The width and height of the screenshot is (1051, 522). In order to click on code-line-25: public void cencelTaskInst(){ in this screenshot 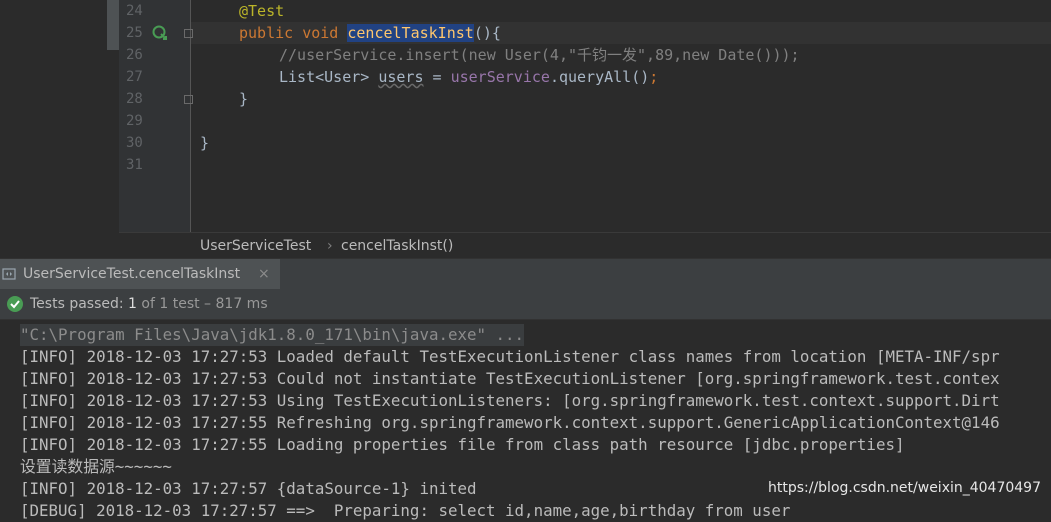, I will do `click(370, 33)`.